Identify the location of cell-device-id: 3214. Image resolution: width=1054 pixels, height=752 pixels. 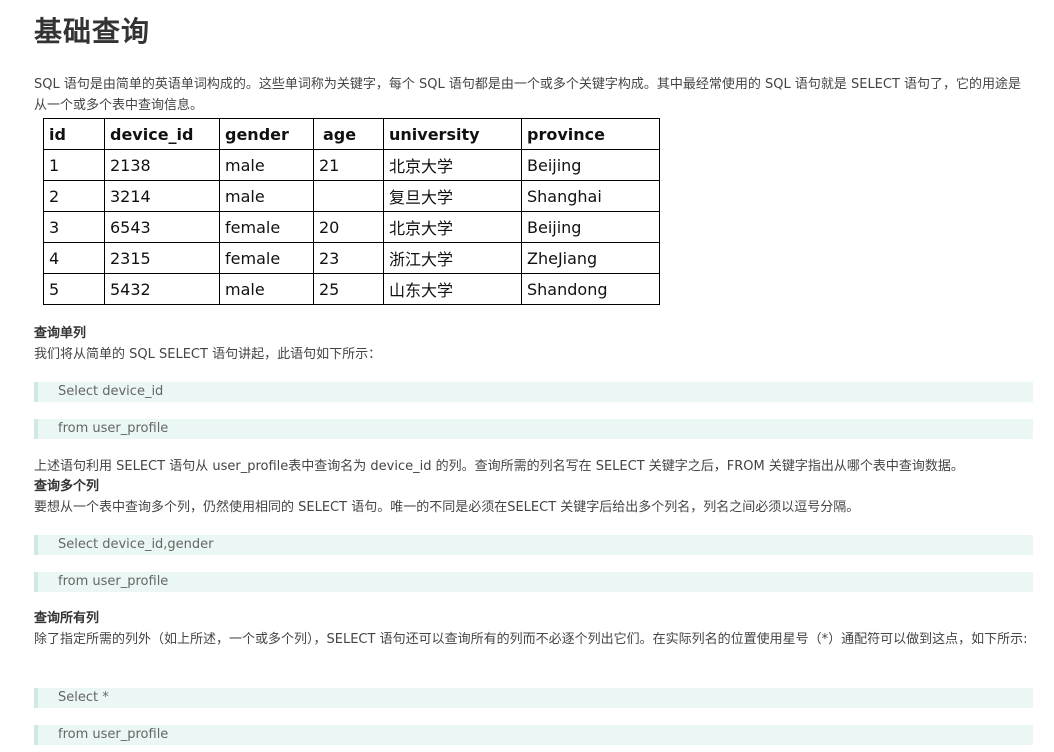
(162, 196).